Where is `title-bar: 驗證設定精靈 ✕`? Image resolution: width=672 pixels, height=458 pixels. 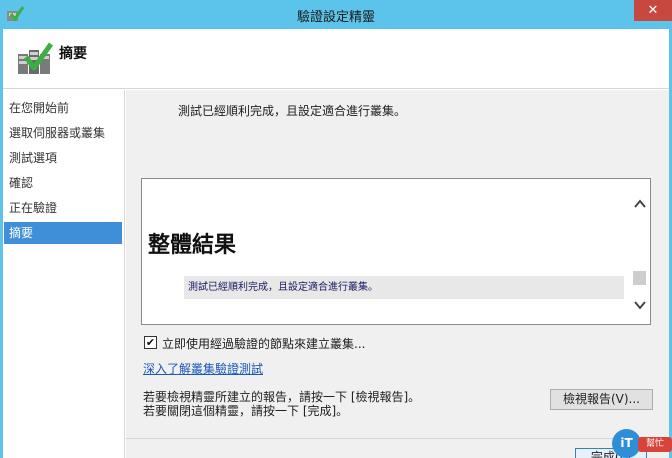
title-bar: 驗證設定精靈 ✕ is located at coordinates (336, 14).